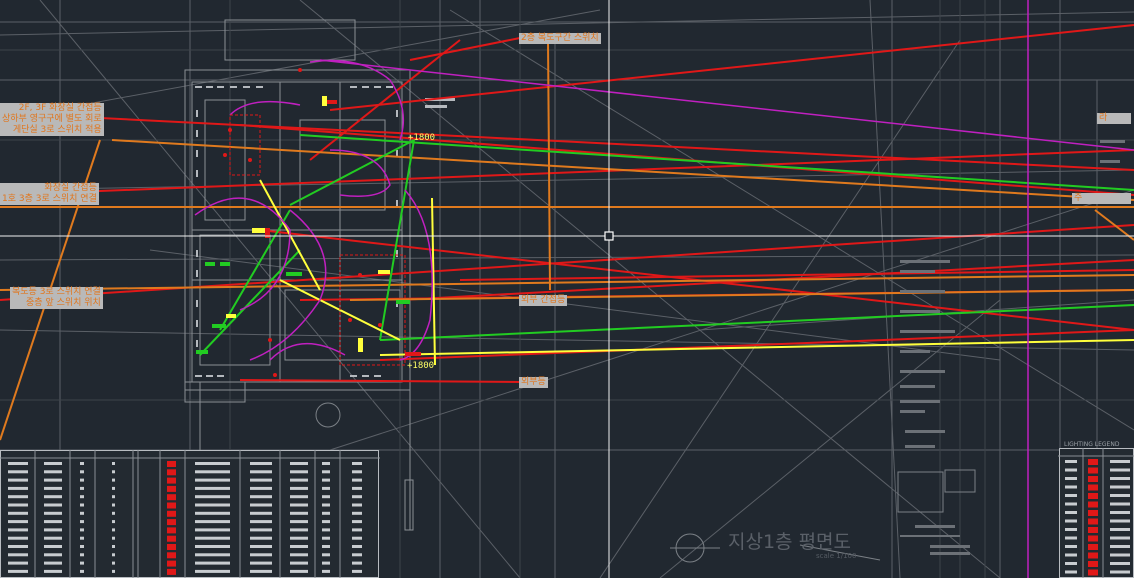  I want to click on annotation-text: 외부등, so click(533, 382).